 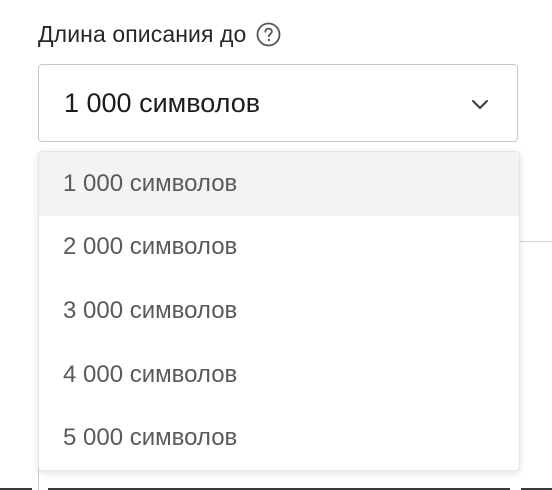 I want to click on dropdown-option: 2 000 символов, so click(x=279, y=248).